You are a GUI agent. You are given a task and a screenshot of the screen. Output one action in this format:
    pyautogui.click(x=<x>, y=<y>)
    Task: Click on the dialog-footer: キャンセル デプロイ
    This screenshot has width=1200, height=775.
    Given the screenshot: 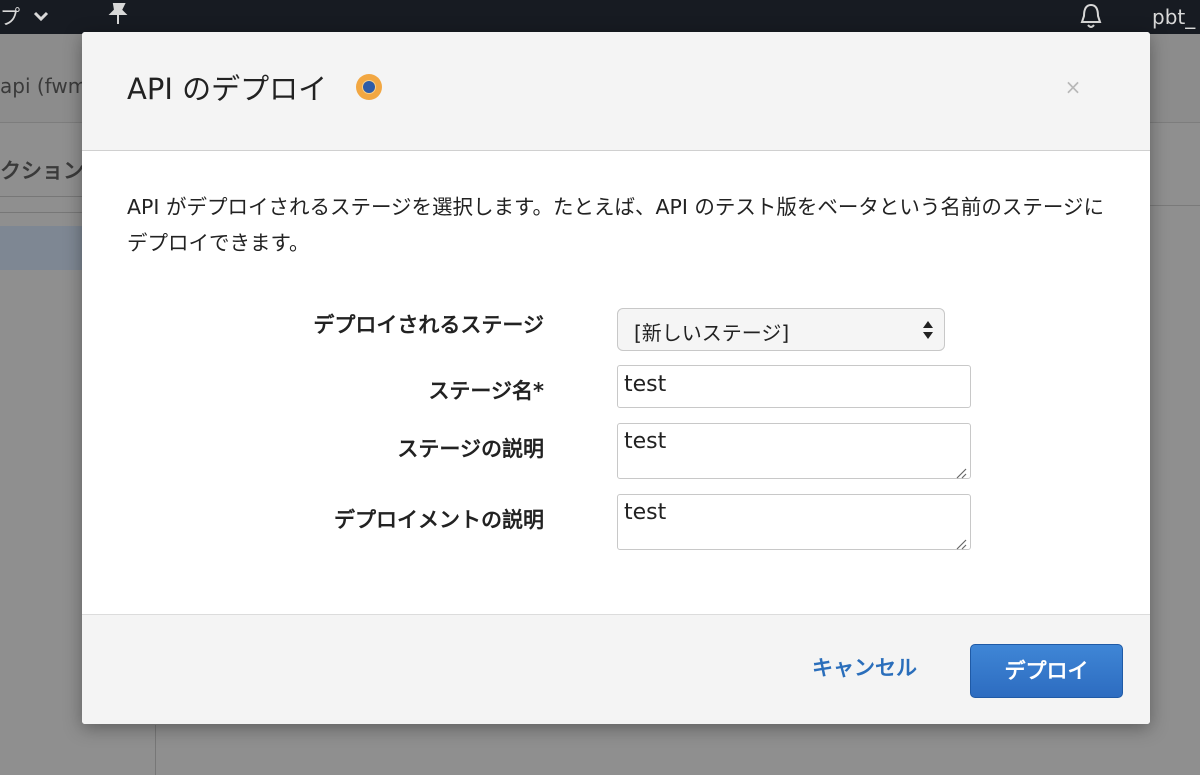 What is the action you would take?
    pyautogui.click(x=616, y=669)
    